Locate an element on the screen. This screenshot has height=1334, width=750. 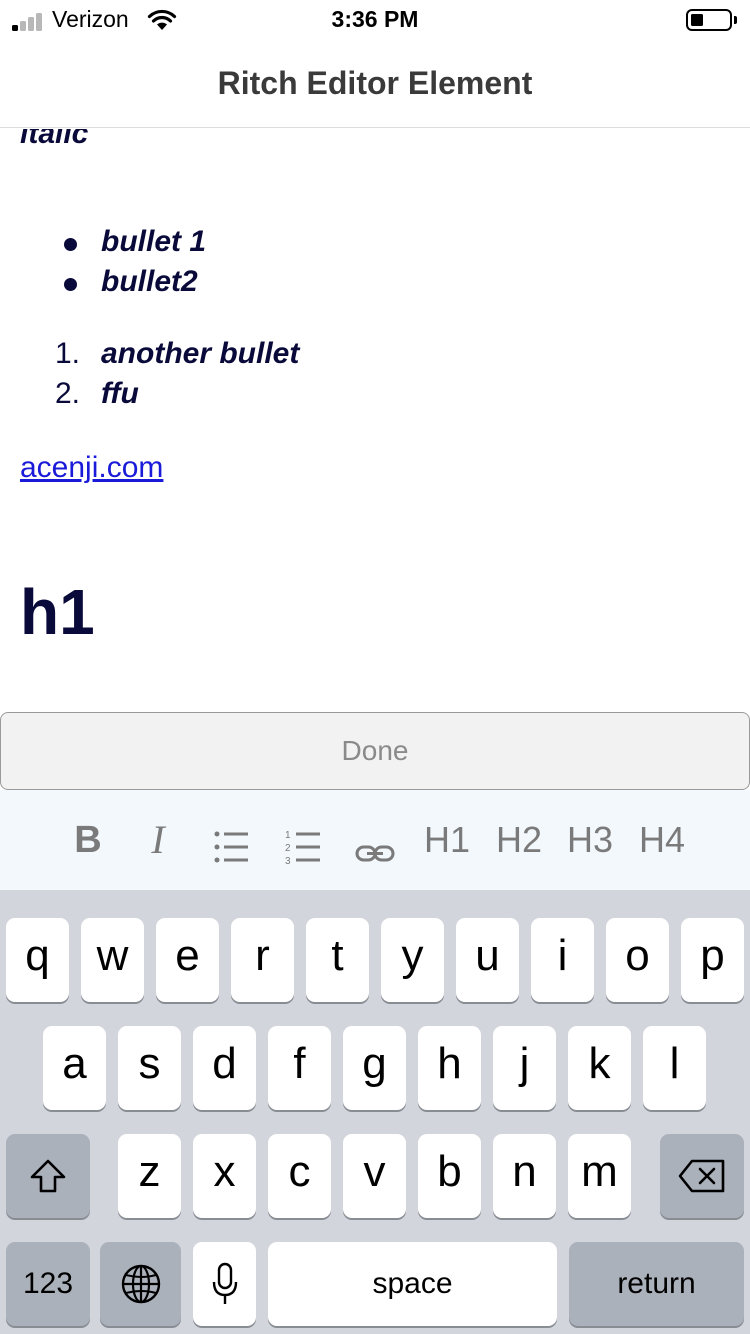
shift-key is located at coordinates (48, 1176).